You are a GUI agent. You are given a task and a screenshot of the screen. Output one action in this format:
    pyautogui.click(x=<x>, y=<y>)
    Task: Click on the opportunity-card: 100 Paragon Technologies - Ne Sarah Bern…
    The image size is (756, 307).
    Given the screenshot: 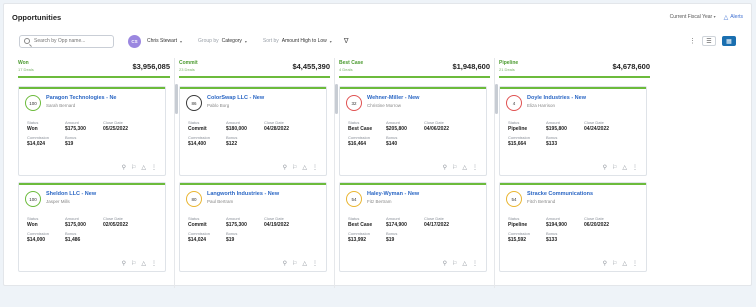 What is the action you would take?
    pyautogui.click(x=92, y=131)
    